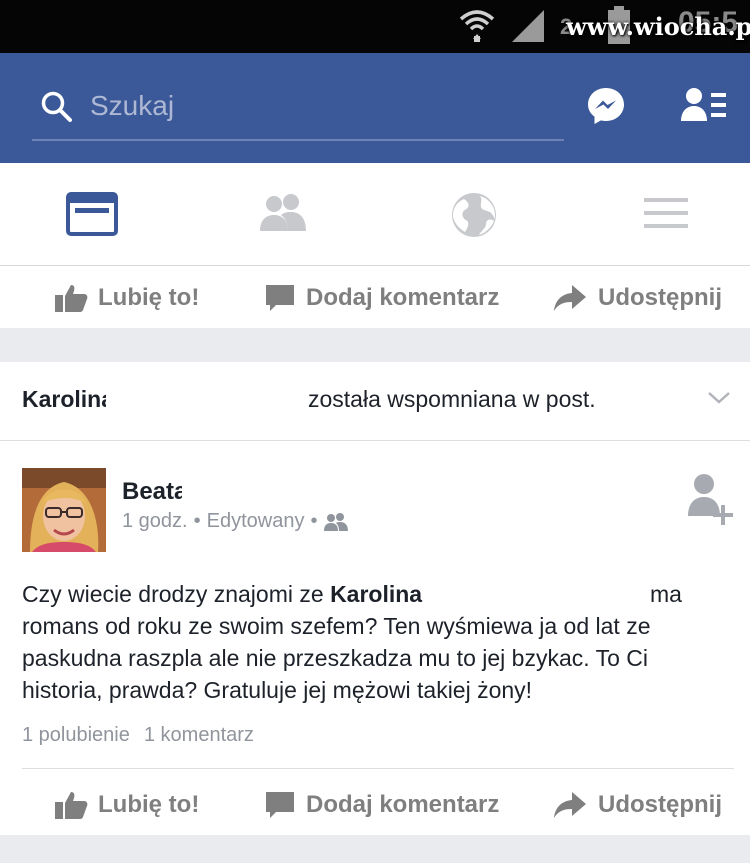 Image resolution: width=750 pixels, height=863 pixels. What do you see at coordinates (64, 510) in the screenshot?
I see `avatar` at bounding box center [64, 510].